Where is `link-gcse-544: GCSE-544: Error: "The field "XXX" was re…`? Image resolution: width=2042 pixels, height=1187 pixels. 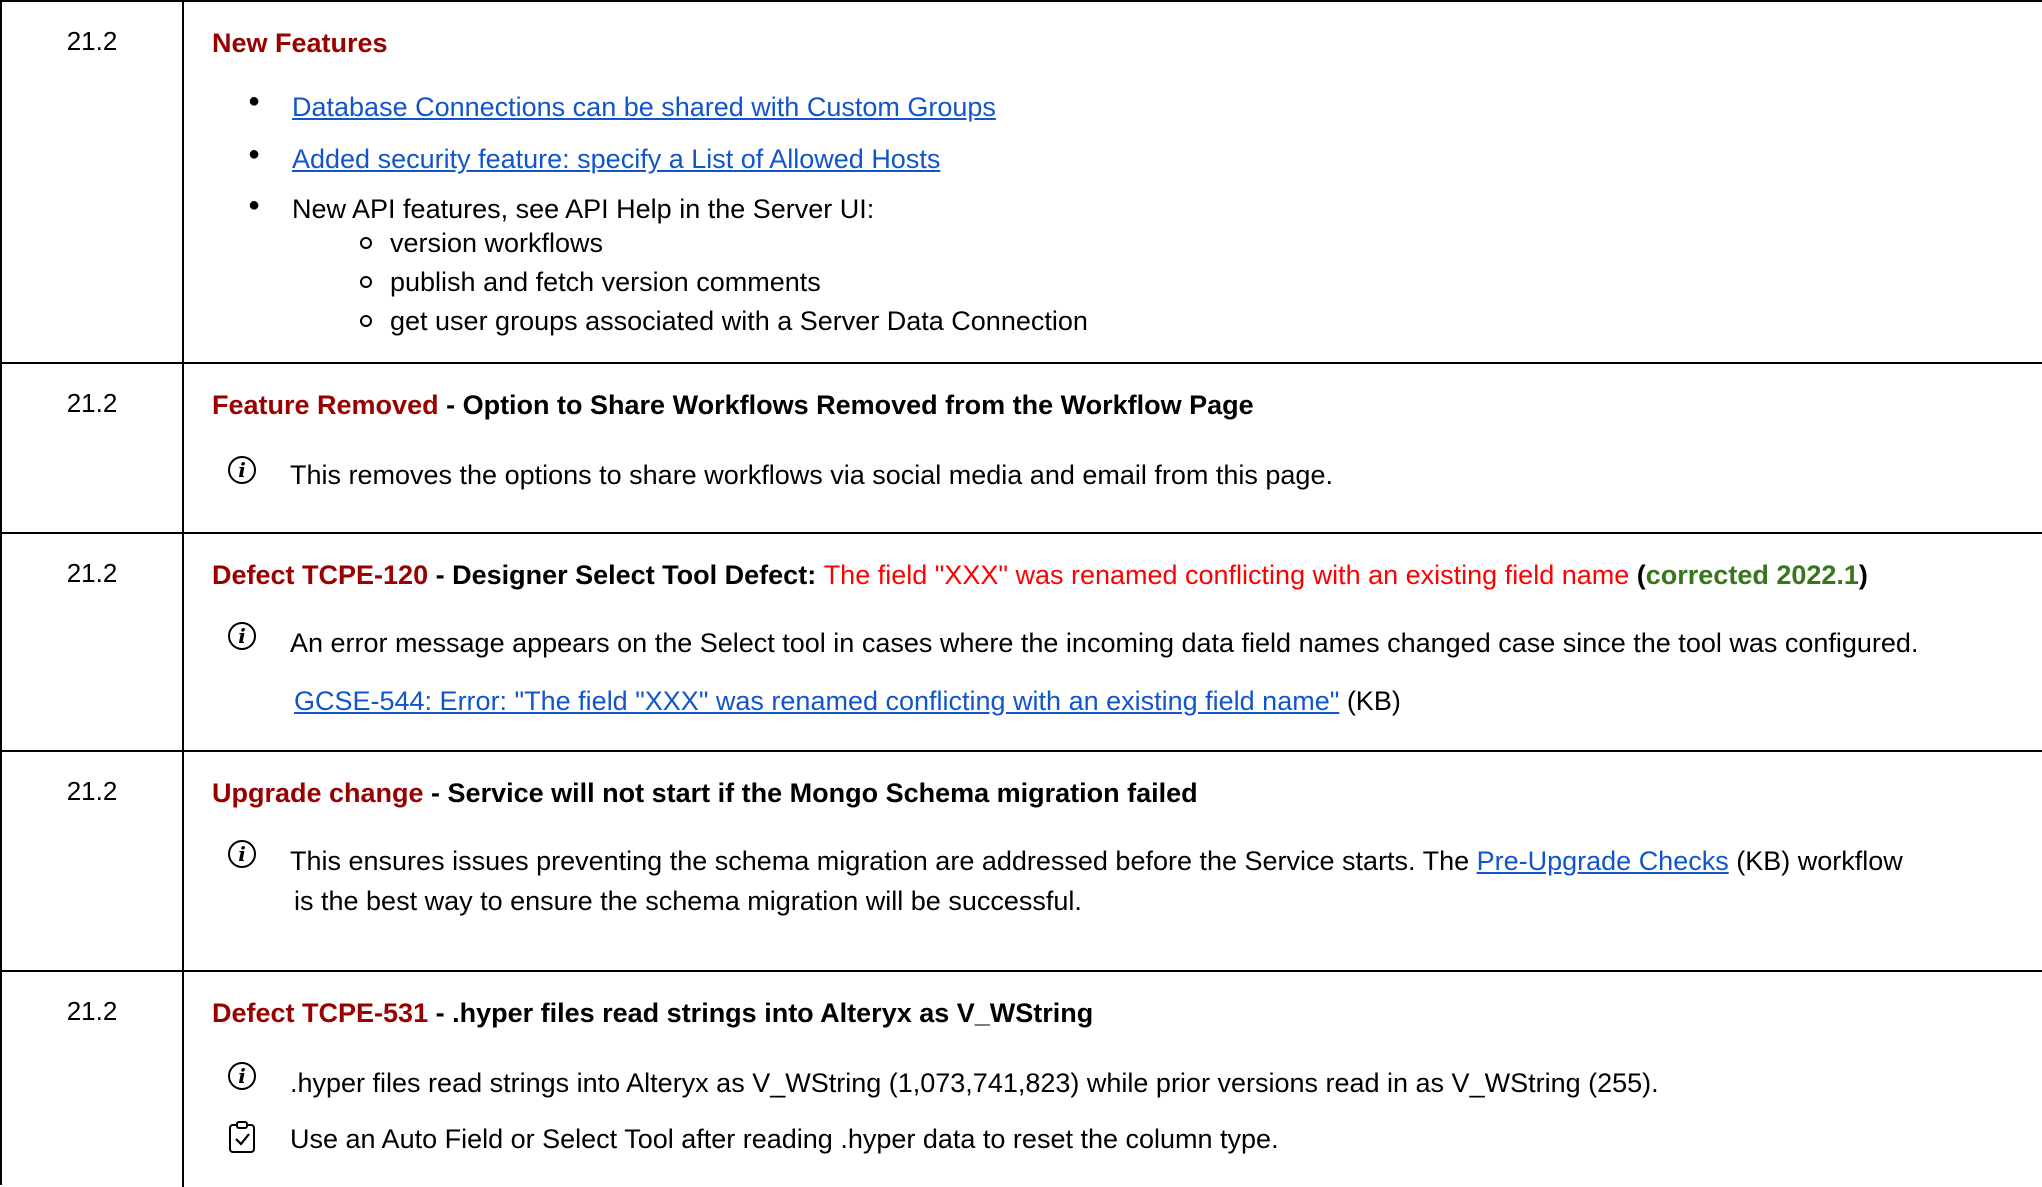
link-gcse-544: GCSE-544: Error: "The field "XXX" was re… is located at coordinates (816, 701).